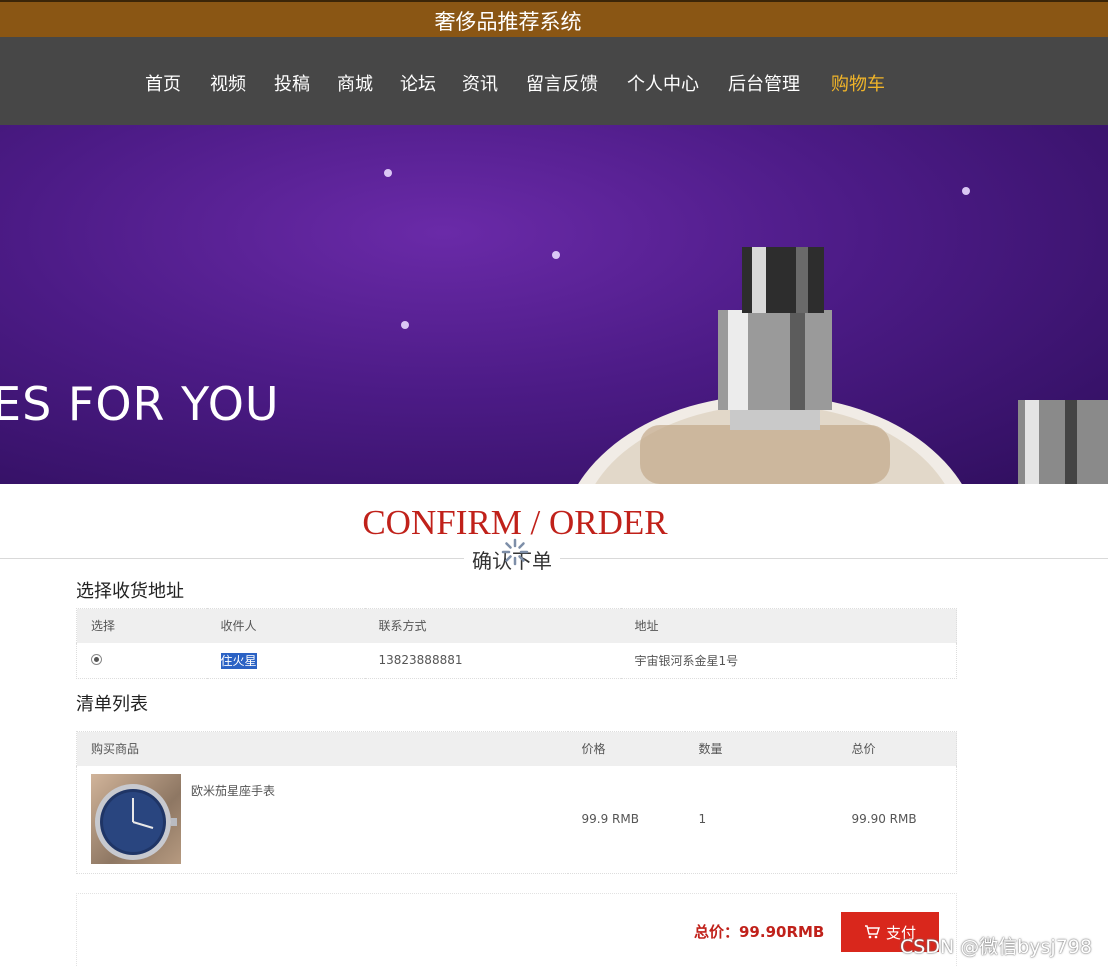 Image resolution: width=1108 pixels, height=966 pixels. I want to click on address-table: 选择 收件人 联系方式 地址 住火星 13823888881 宇宙银河系金星1号, so click(516, 643).